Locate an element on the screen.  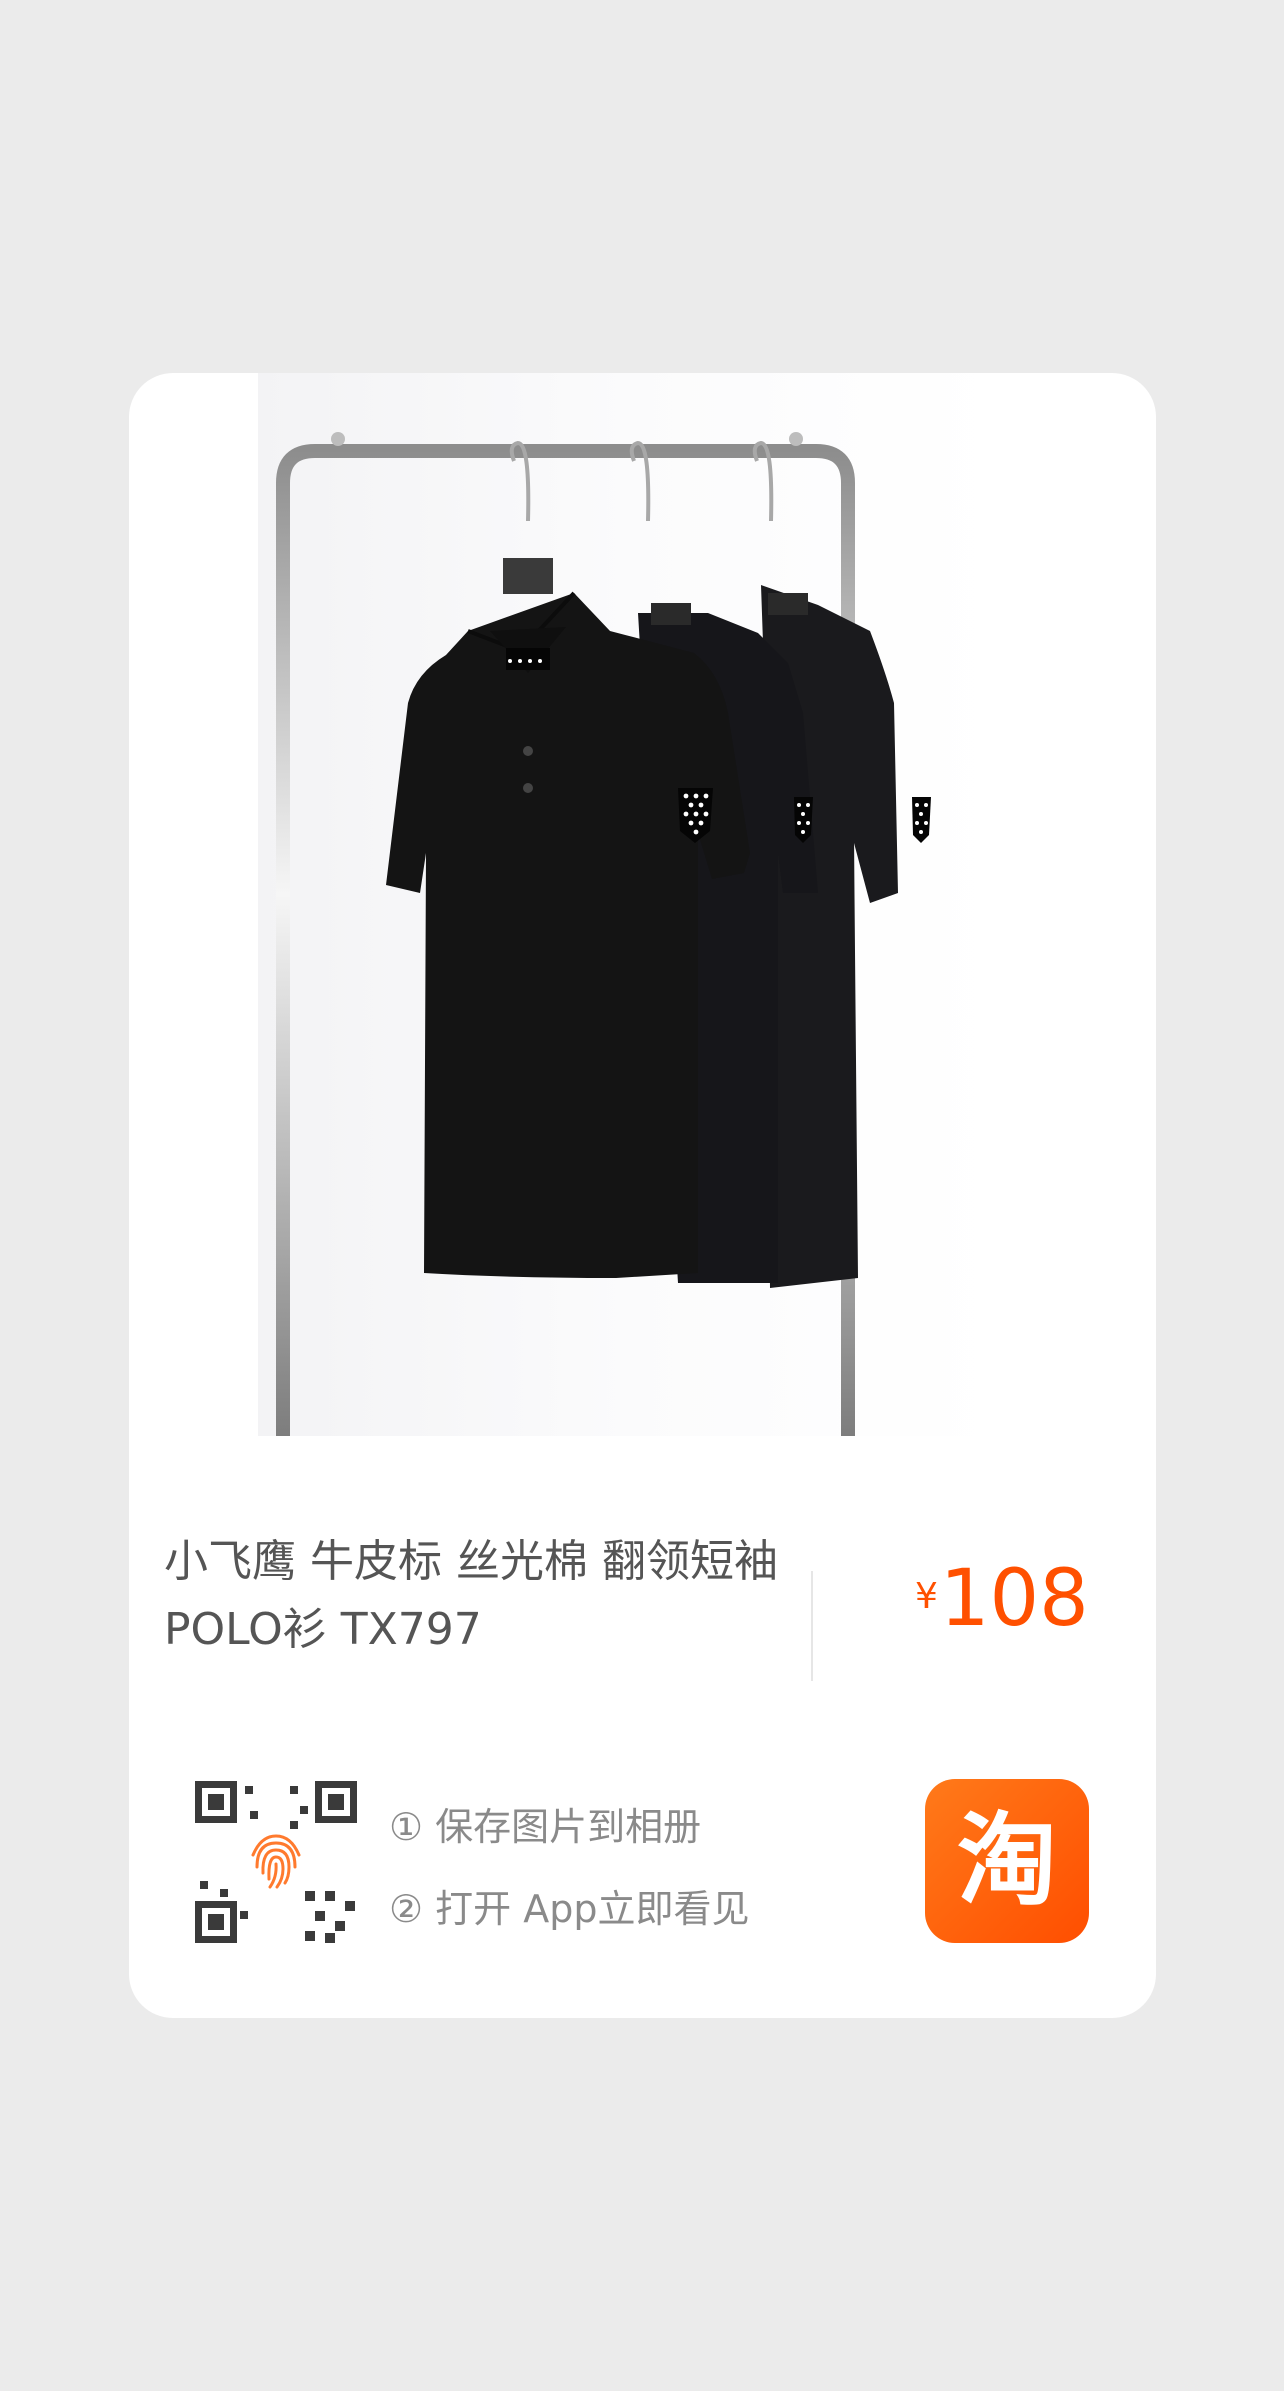
qr-code-icon is located at coordinates (276, 1862).